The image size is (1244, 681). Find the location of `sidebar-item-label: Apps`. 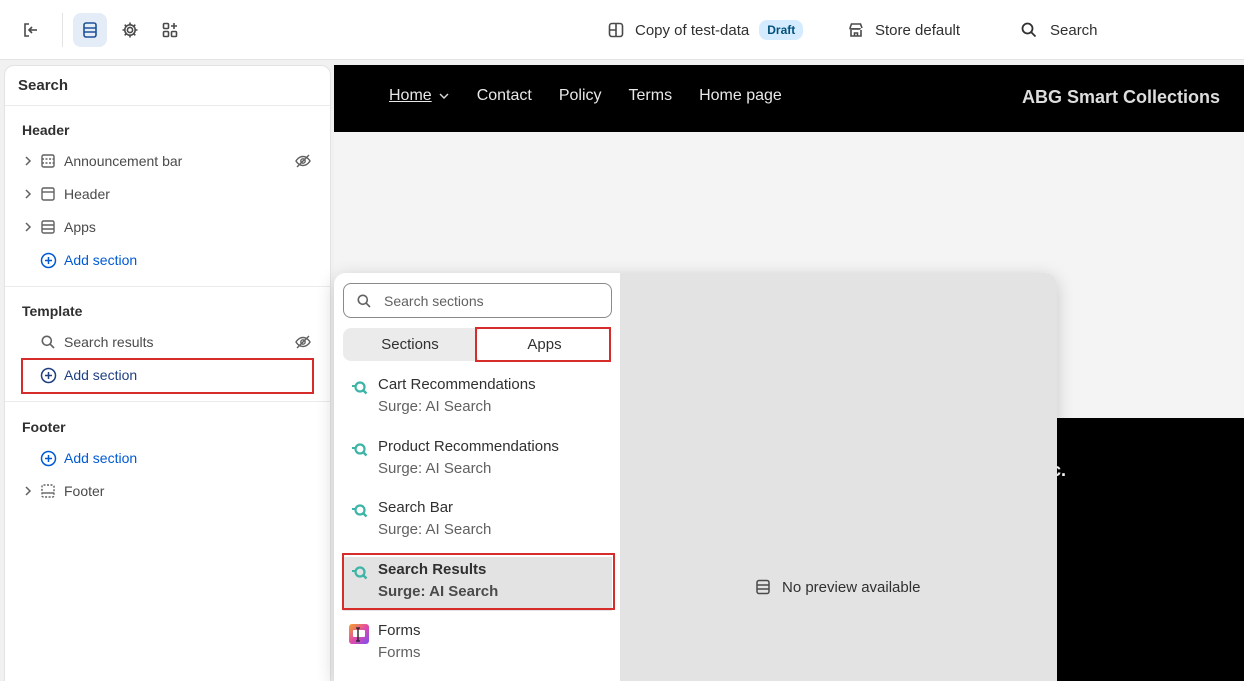

sidebar-item-label: Apps is located at coordinates (80, 227).